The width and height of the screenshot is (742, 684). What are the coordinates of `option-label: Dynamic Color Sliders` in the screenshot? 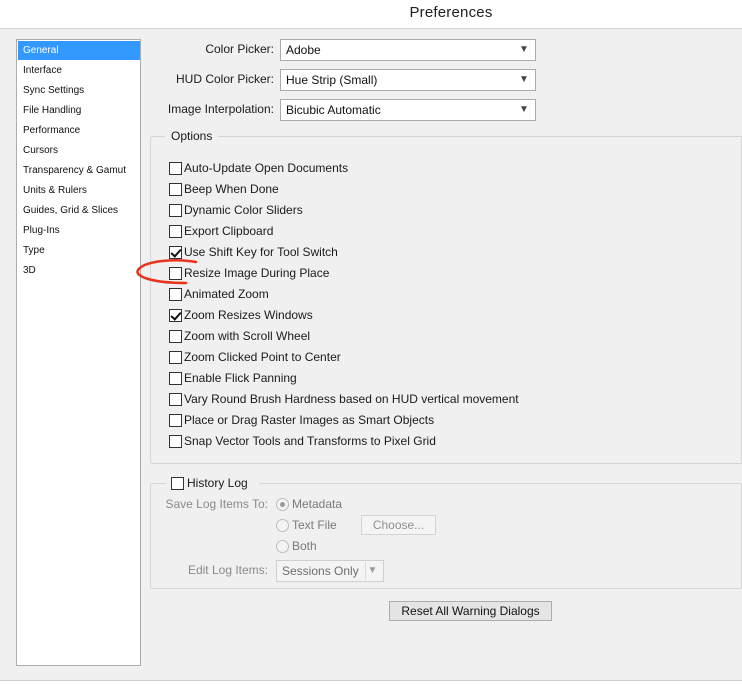 It's located at (243, 210).